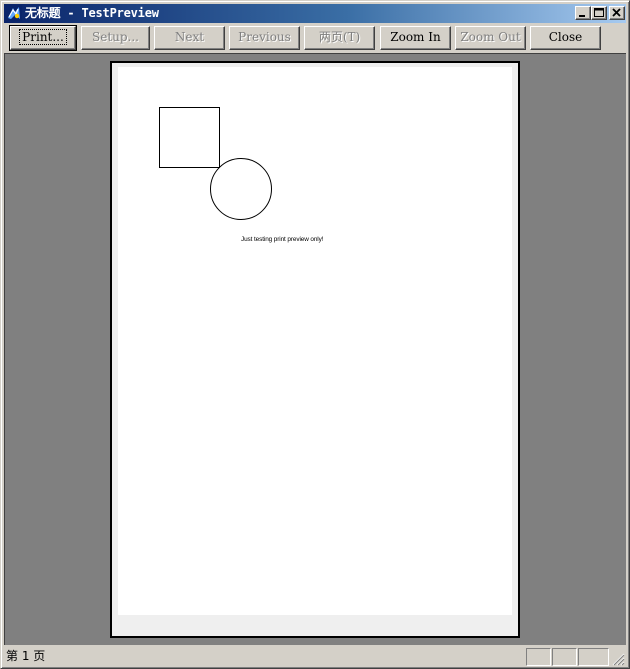  Describe the element at coordinates (282, 239) in the screenshot. I see `preview-text: Just testing print preview only!` at that location.